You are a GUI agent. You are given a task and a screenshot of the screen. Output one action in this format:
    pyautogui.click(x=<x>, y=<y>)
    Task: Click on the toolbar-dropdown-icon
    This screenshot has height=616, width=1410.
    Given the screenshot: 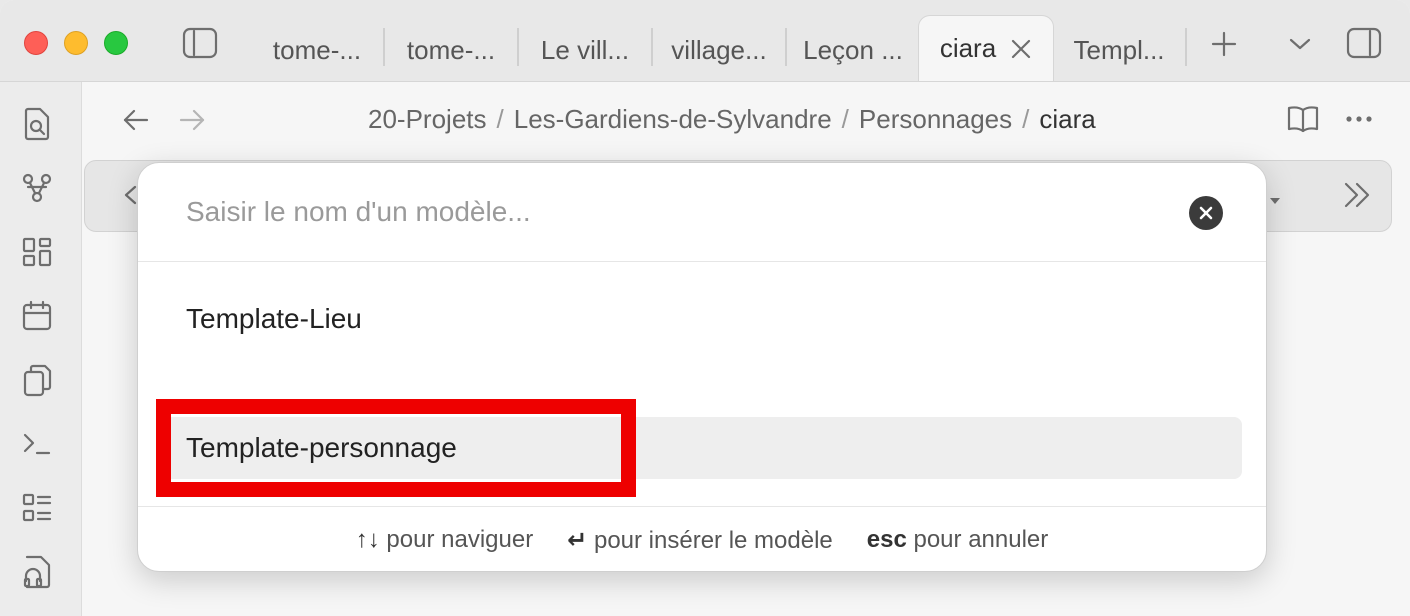 What is the action you would take?
    pyautogui.click(x=1275, y=201)
    